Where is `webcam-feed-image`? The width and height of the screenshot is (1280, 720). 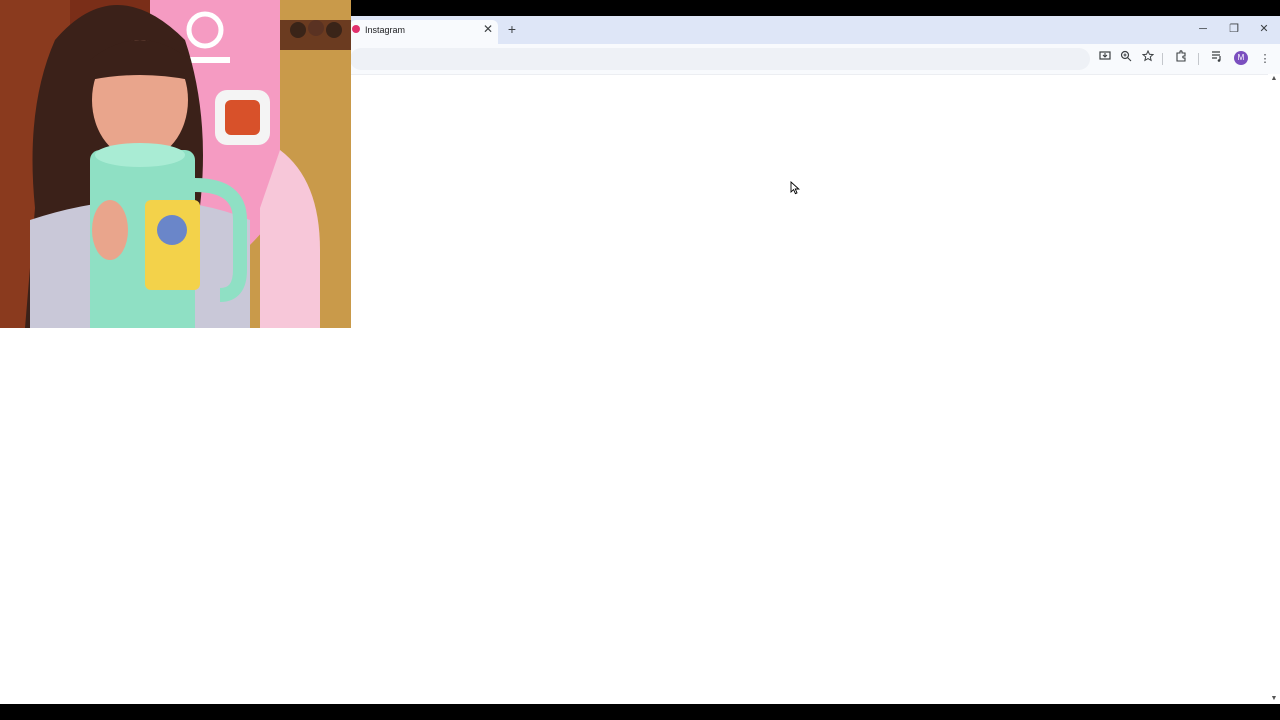 webcam-feed-image is located at coordinates (175, 164).